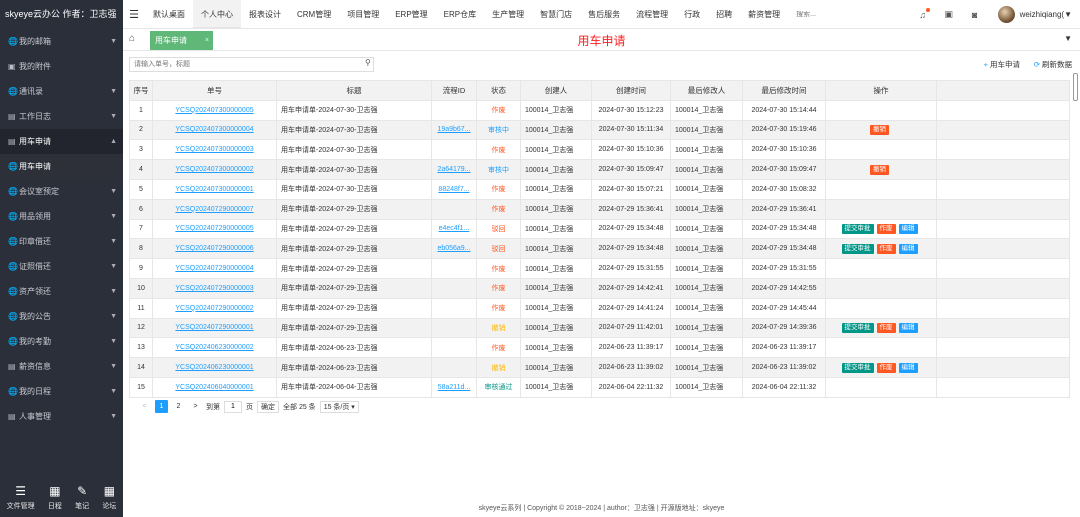 The height and width of the screenshot is (517, 1080). What do you see at coordinates (61, 166) in the screenshot?
I see `sidebar-item-5: 🌐用车申请` at bounding box center [61, 166].